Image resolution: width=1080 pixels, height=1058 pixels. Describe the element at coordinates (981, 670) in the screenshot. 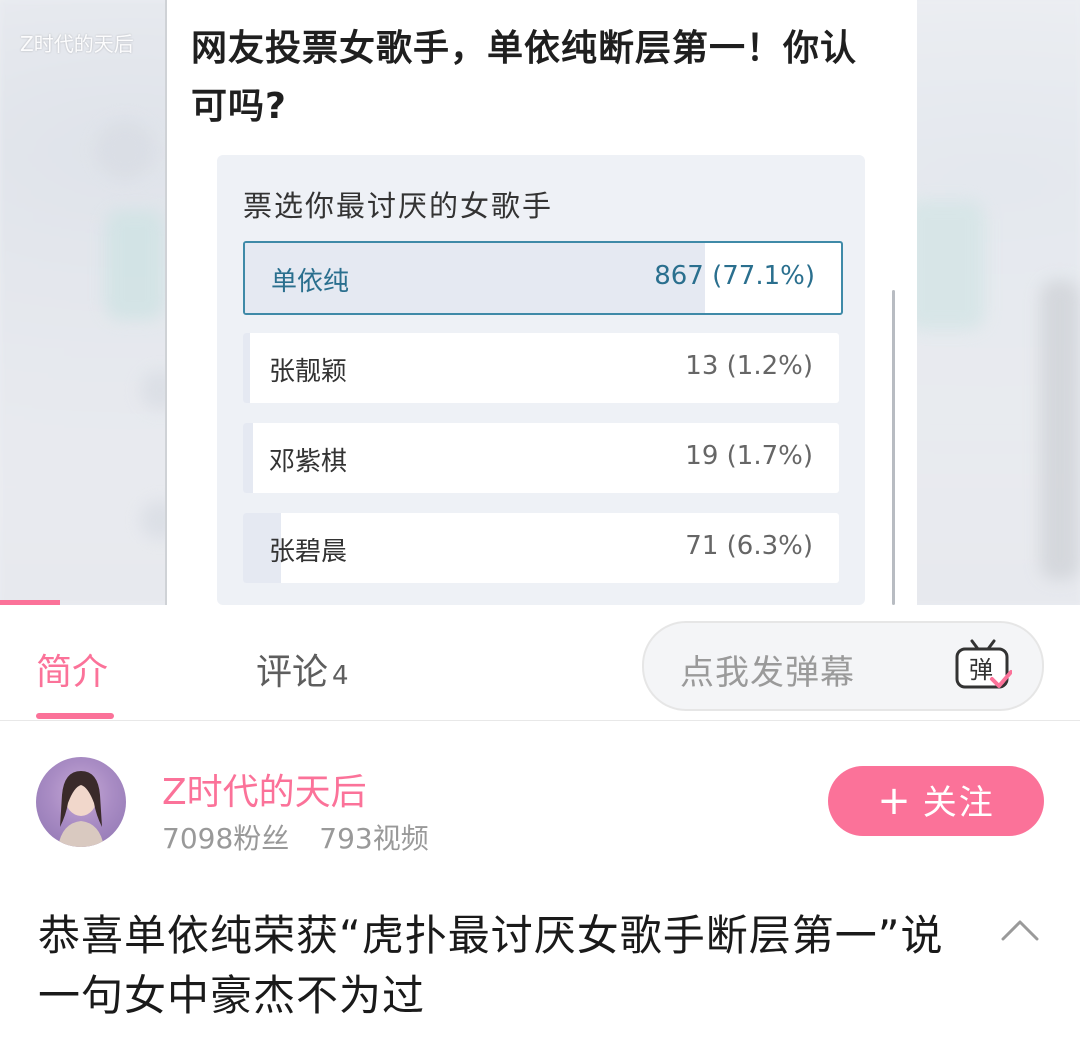

I see `danmaku-icon-label: 弹` at that location.